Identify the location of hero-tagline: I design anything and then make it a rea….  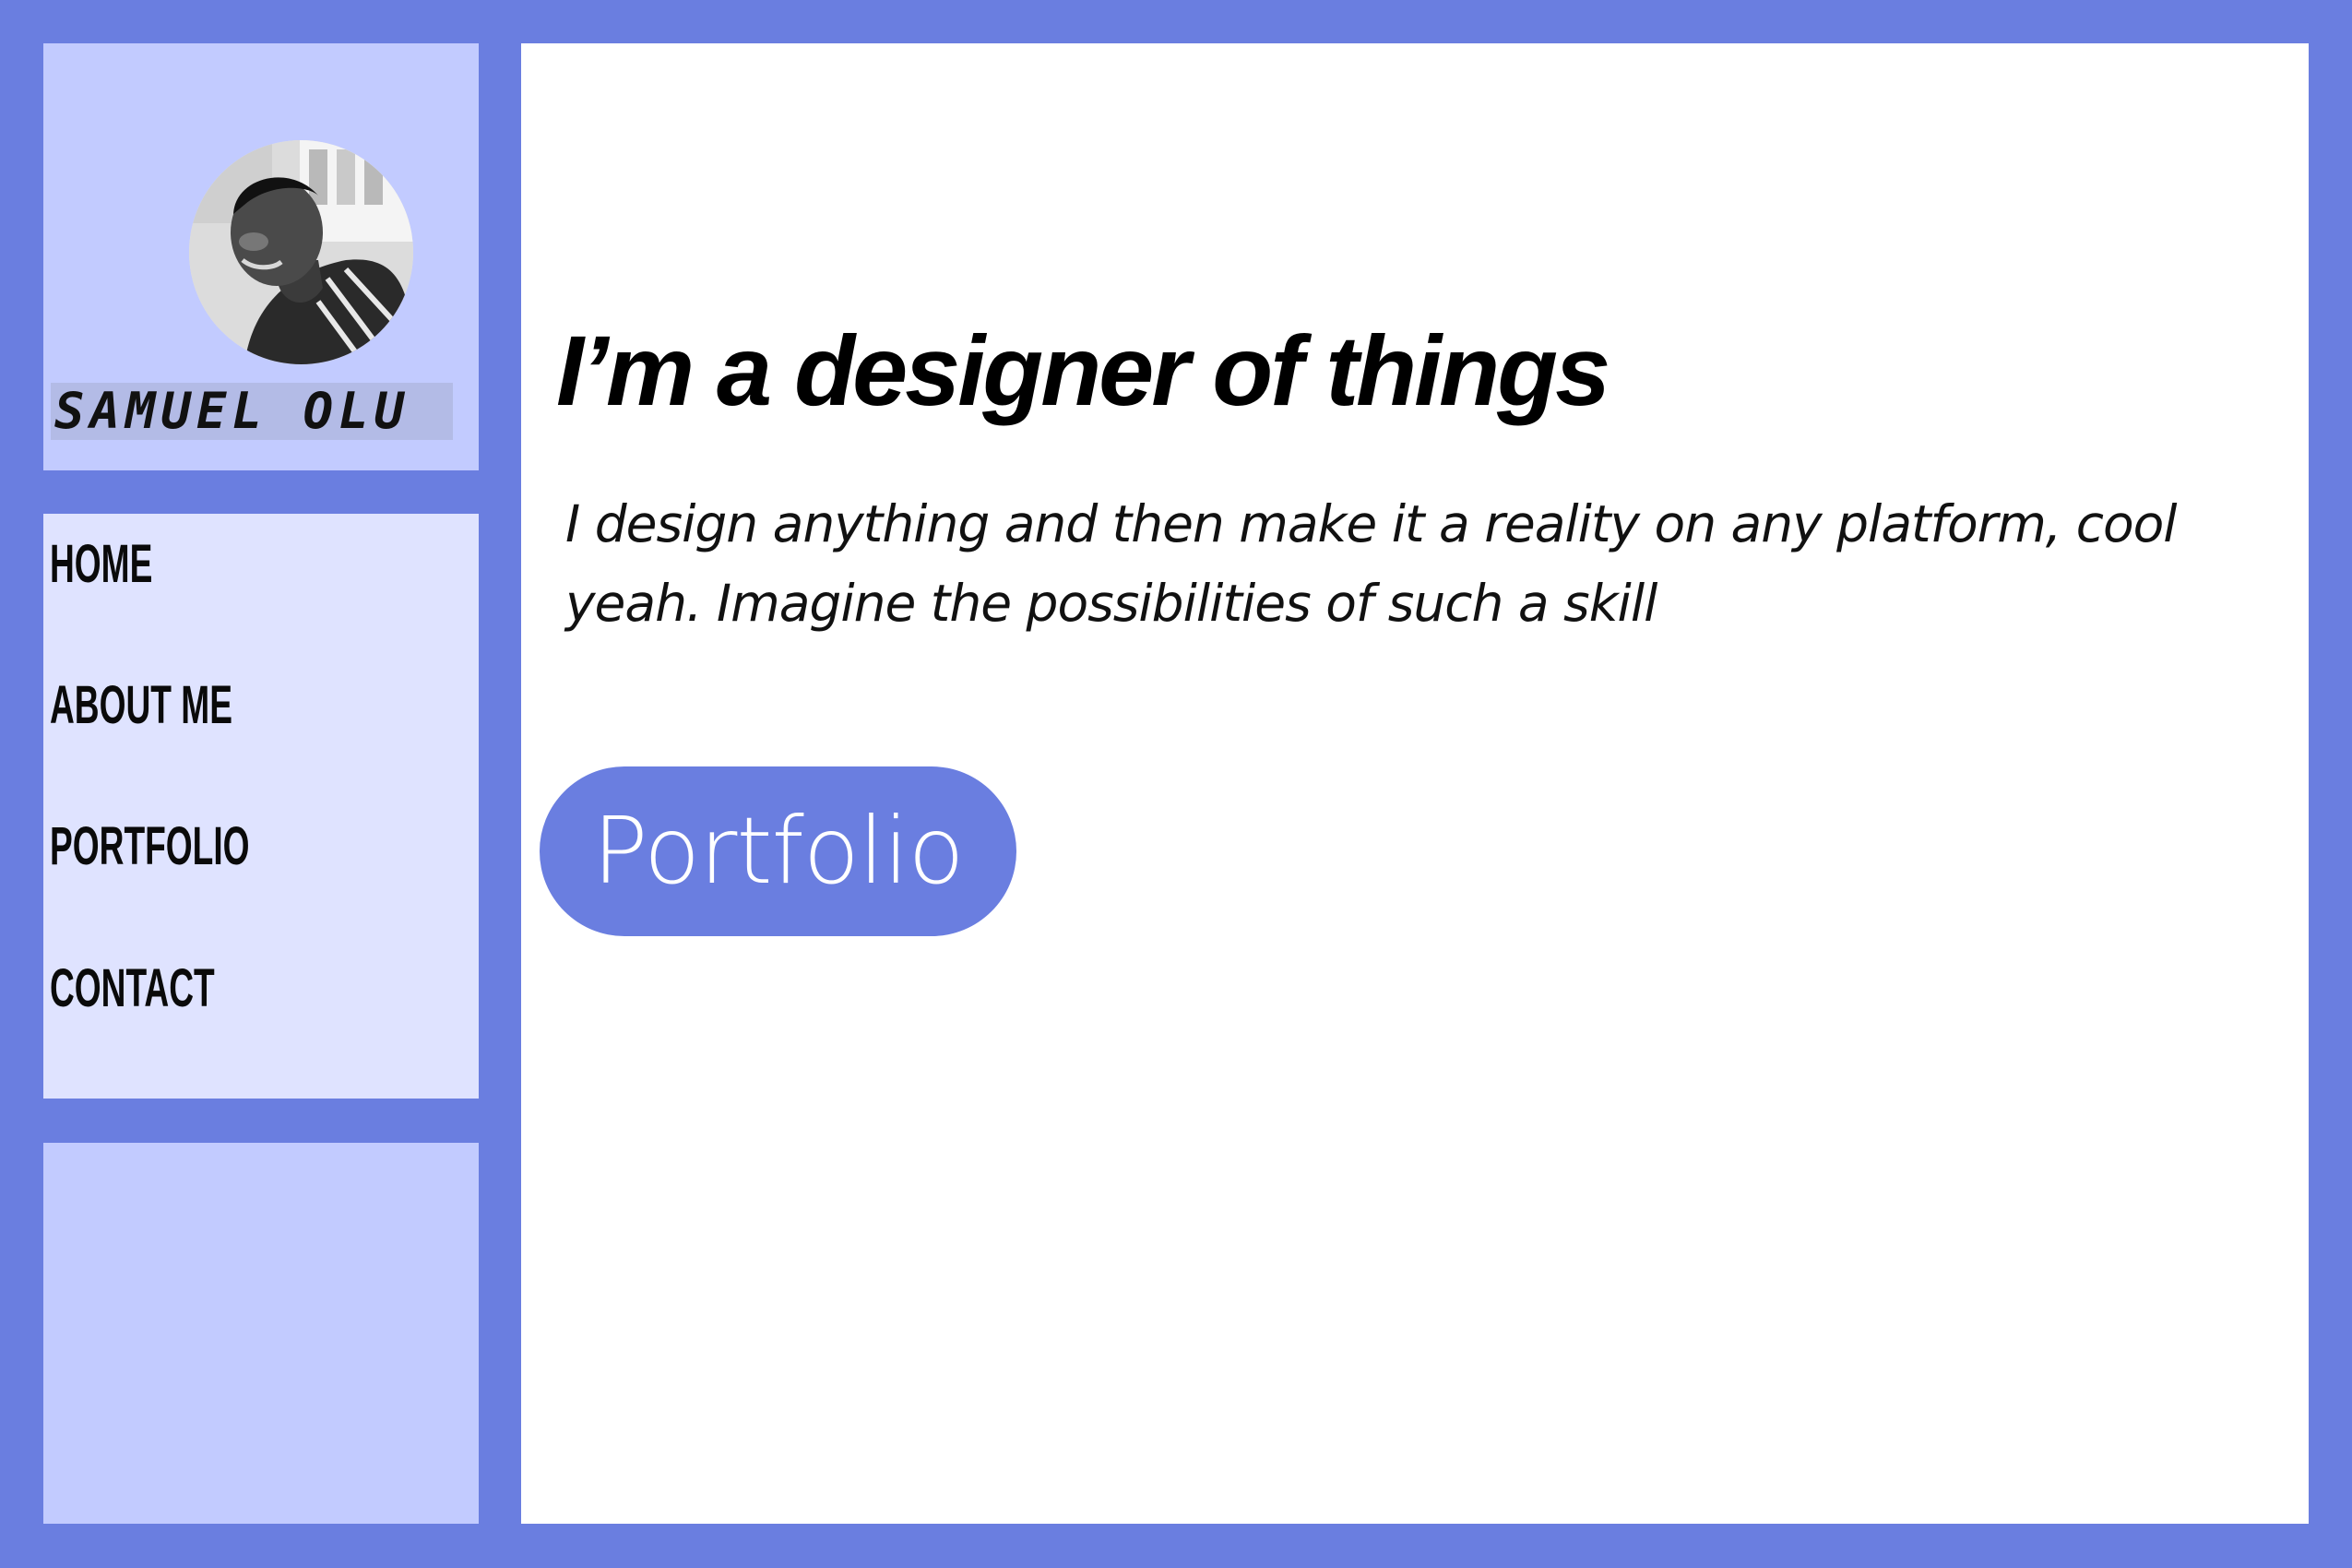
(1371, 563).